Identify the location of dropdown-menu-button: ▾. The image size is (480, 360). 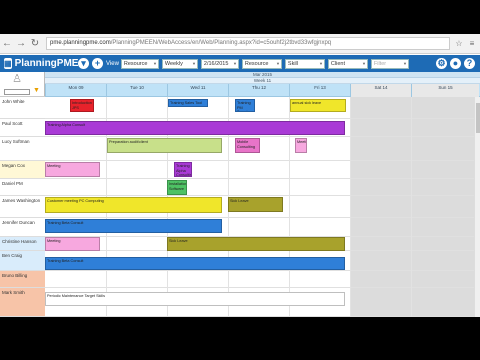
(83, 63).